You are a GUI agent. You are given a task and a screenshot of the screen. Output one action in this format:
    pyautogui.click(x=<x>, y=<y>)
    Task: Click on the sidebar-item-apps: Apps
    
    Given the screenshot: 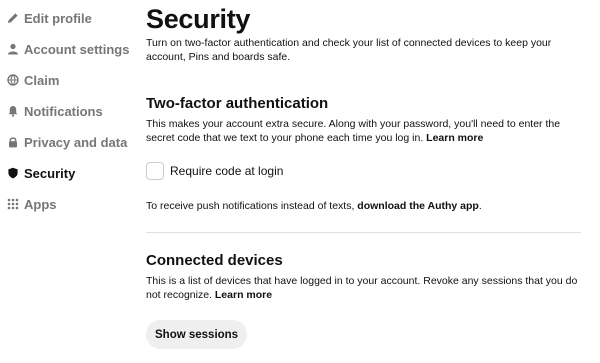 What is the action you would take?
    pyautogui.click(x=31, y=204)
    